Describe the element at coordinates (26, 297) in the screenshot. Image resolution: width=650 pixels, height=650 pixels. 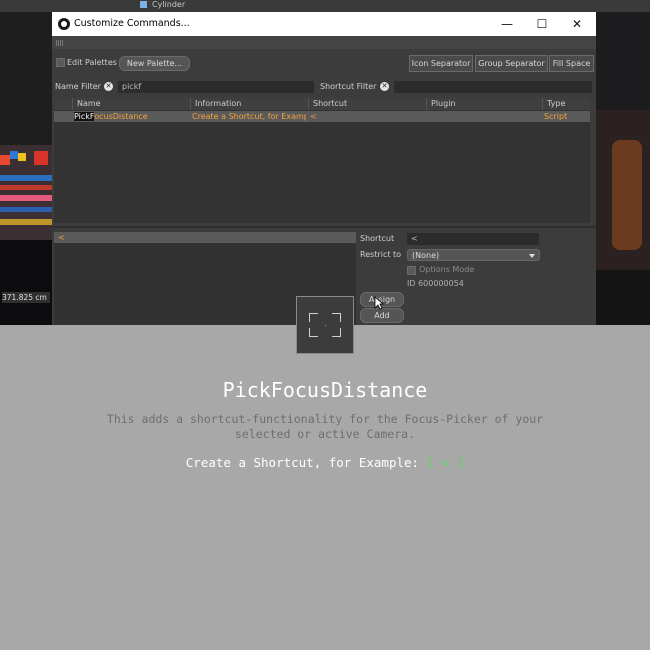
I see `measurement-readout: 371.825 cm` at that location.